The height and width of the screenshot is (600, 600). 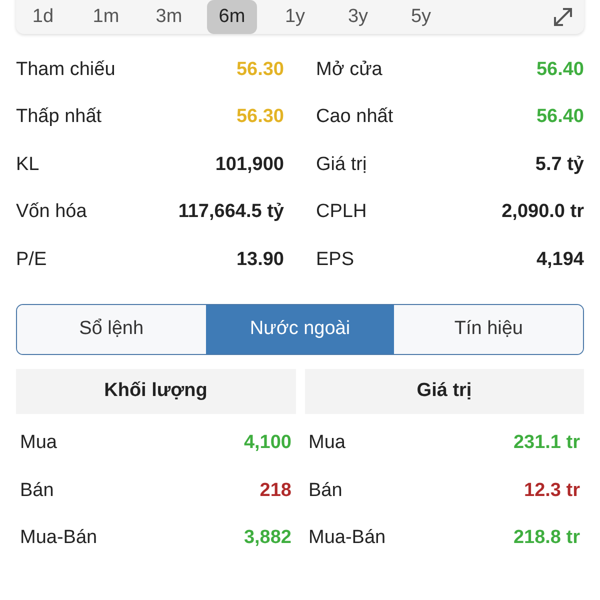 I want to click on range-tab: 5y, so click(x=421, y=17).